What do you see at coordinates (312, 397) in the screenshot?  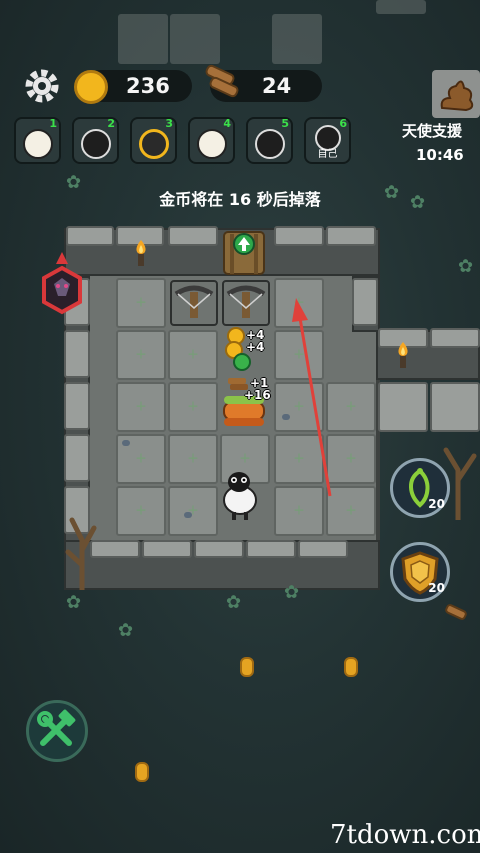 I see `hint-arrow-icon` at bounding box center [312, 397].